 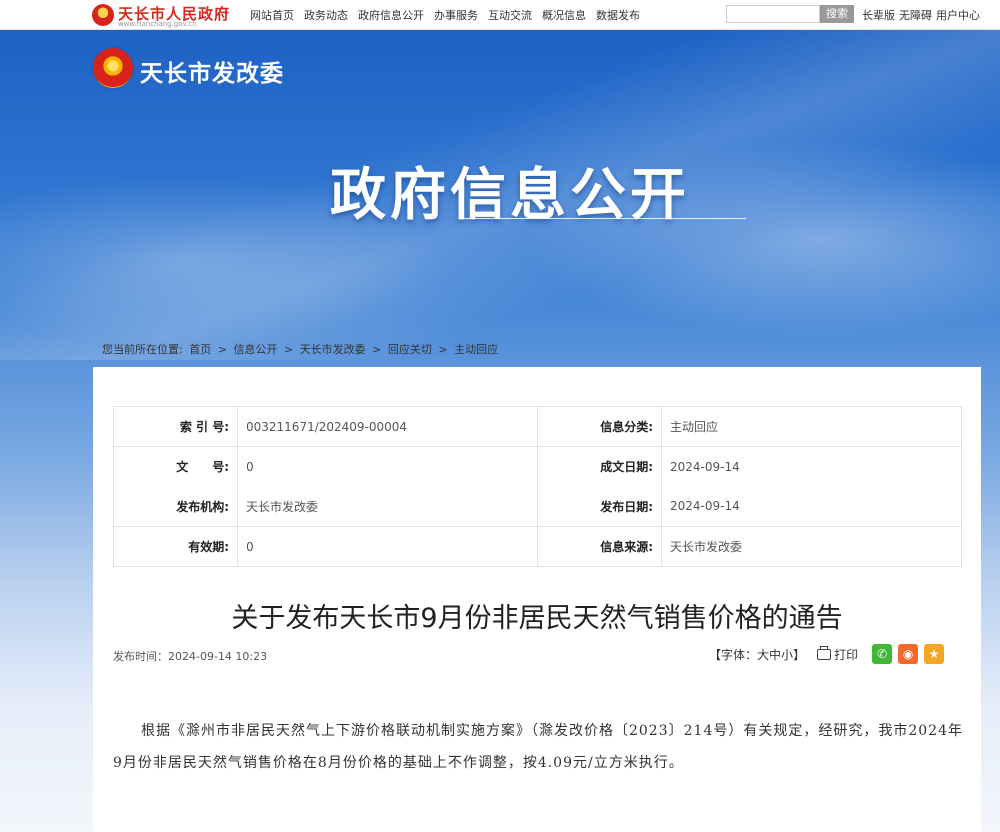 What do you see at coordinates (811, 426) in the screenshot?
I see `category-value: 主动回应` at bounding box center [811, 426].